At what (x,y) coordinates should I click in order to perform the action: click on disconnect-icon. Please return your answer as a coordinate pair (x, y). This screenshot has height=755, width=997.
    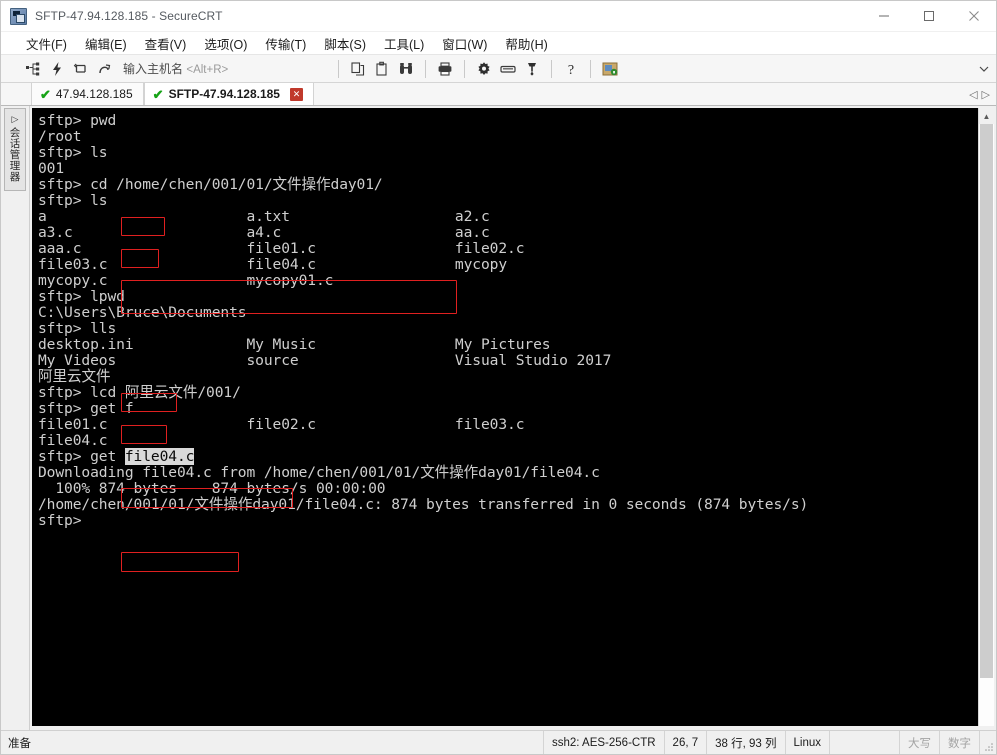
    Looking at the image, I should click on (105, 69).